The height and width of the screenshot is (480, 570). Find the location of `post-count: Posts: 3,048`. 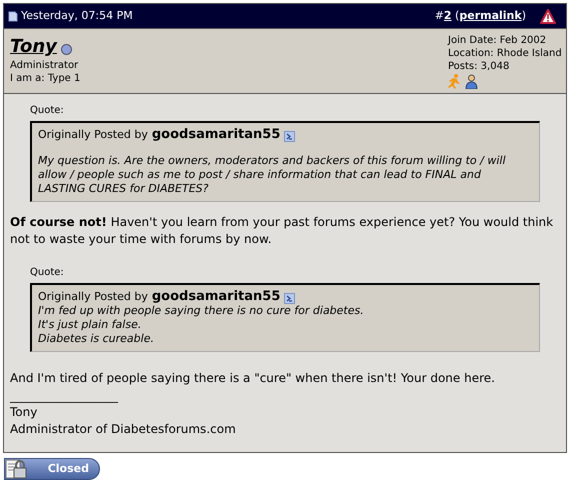

post-count: Posts: 3,048 is located at coordinates (479, 66).